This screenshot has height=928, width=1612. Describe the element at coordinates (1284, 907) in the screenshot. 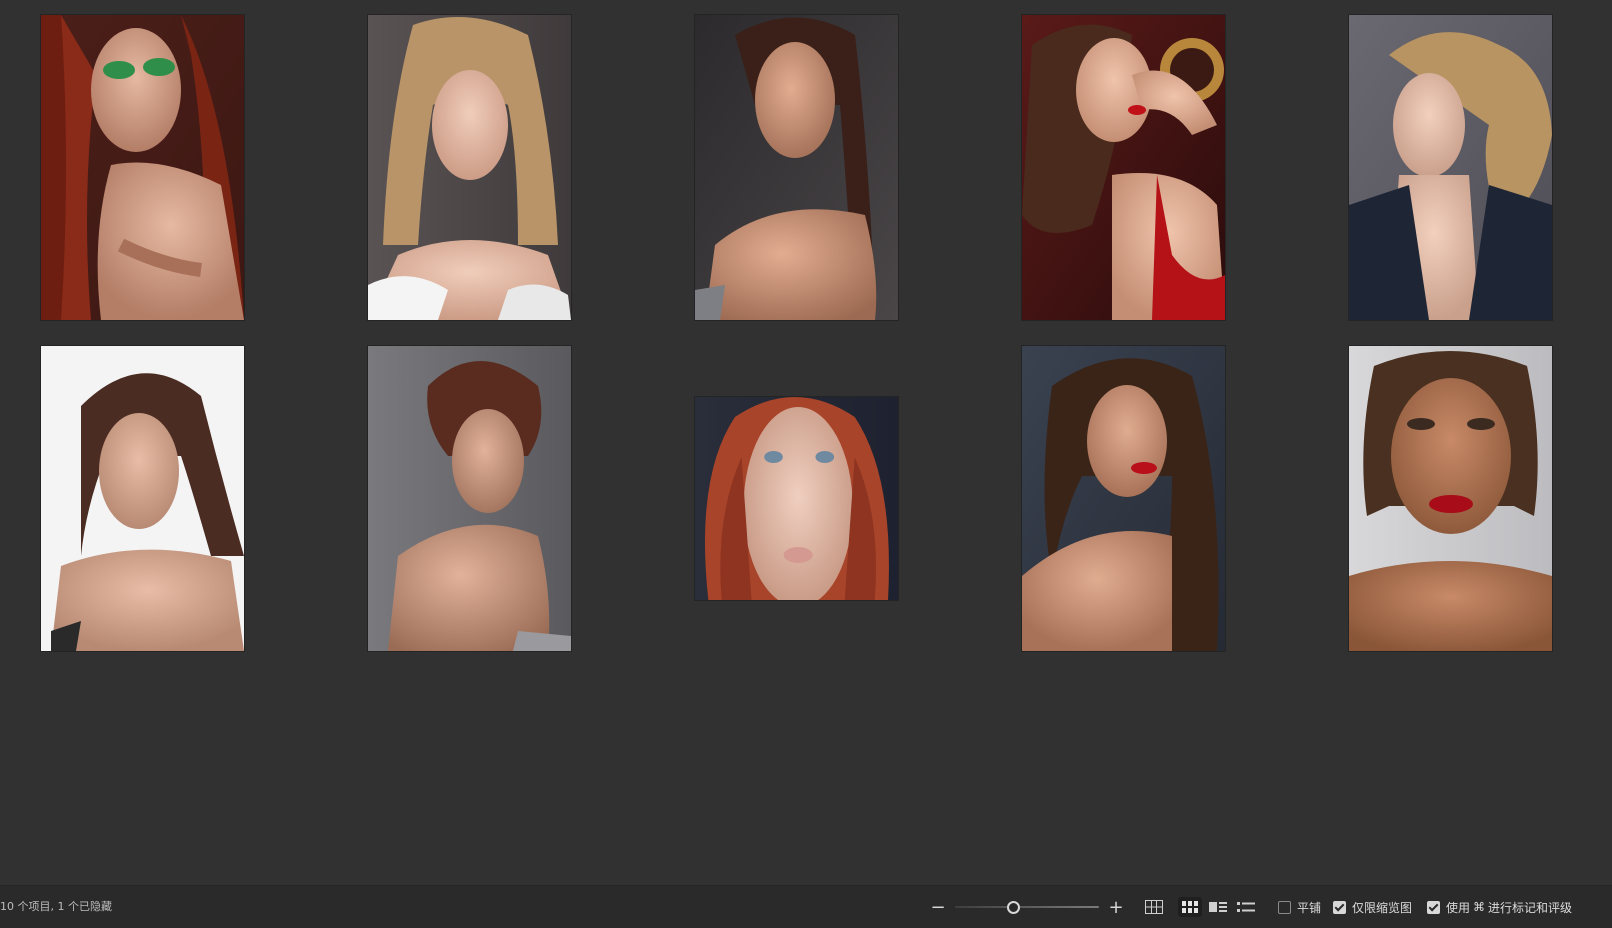

I see `tile-checkbox` at that location.